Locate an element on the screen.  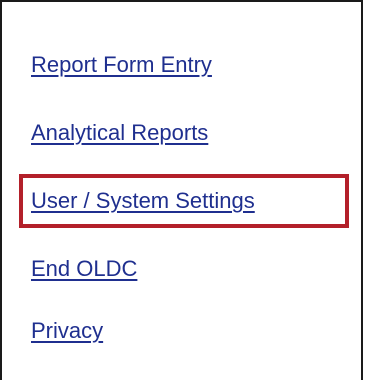
privacy-link: Privacy is located at coordinates (67, 331).